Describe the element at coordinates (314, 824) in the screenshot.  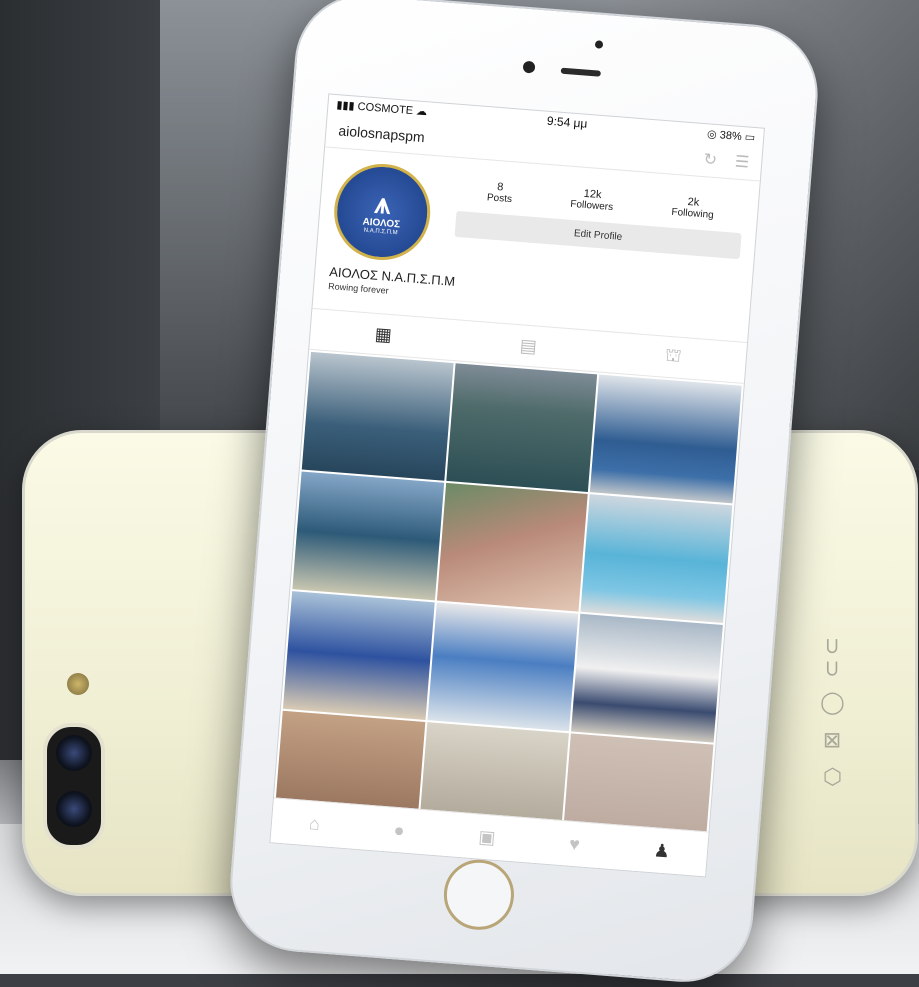
I see `home-icon: ⌂` at that location.